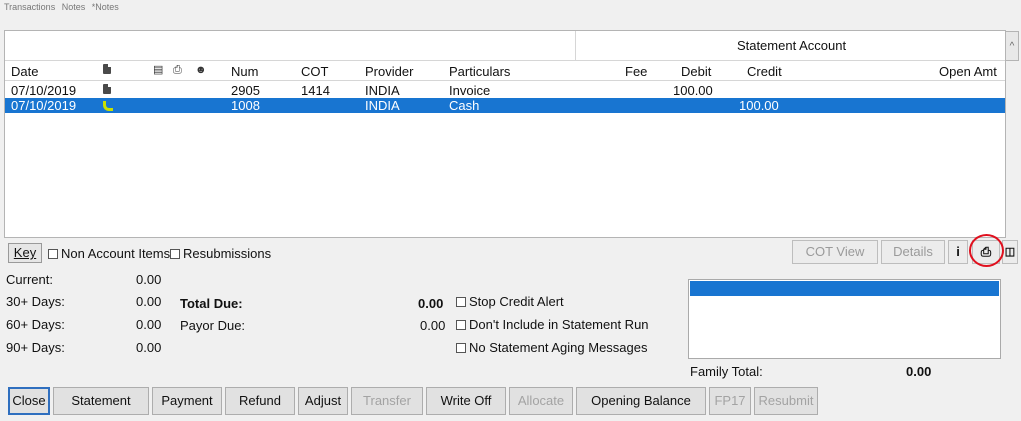  I want to click on non-account-items-checkbox: Non Account Items, so click(109, 253).